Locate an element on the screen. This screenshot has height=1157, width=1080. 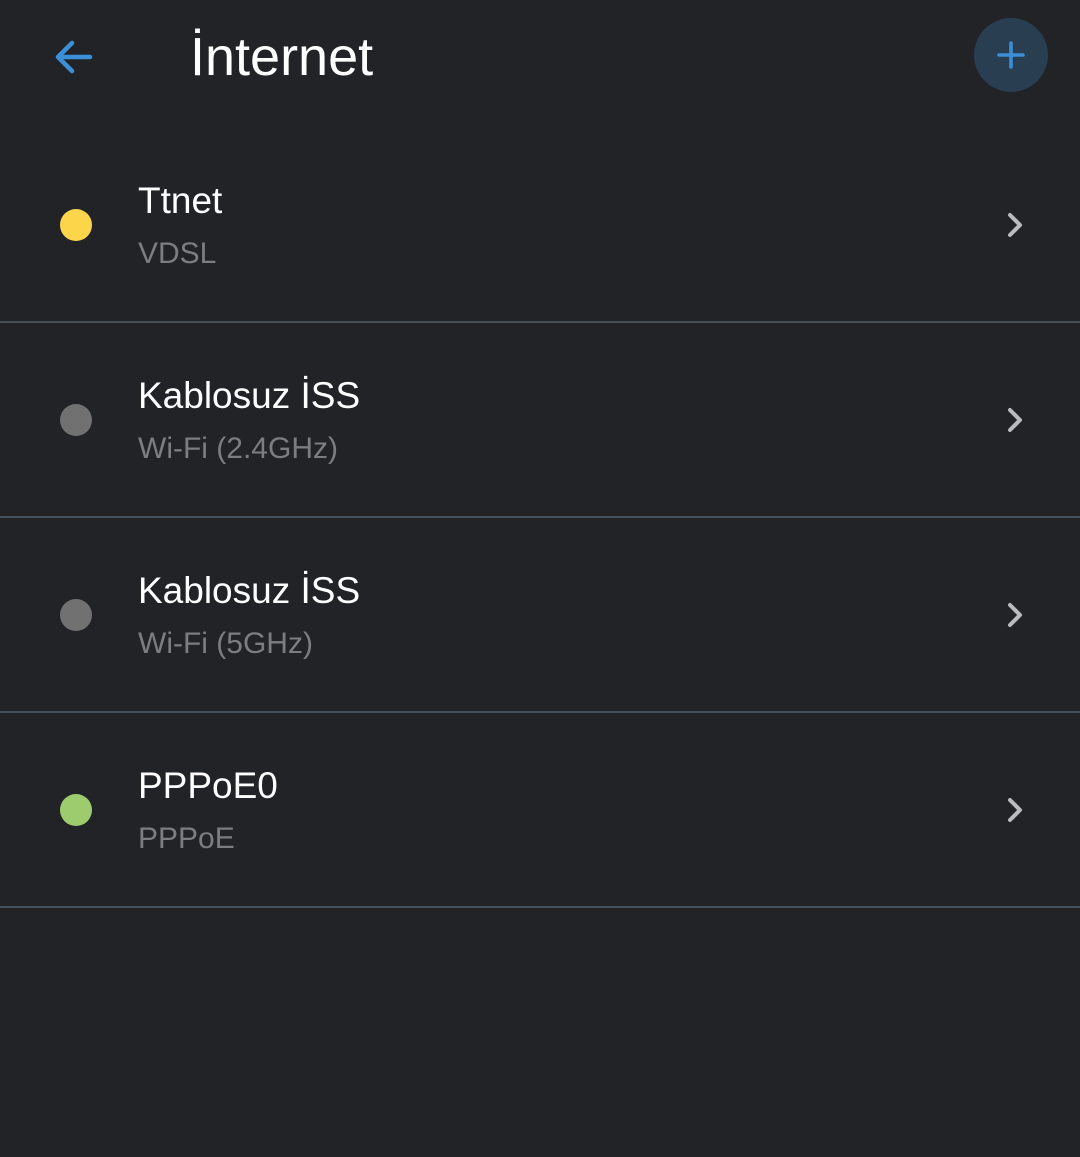
connection-name: Ttnet is located at coordinates (180, 200).